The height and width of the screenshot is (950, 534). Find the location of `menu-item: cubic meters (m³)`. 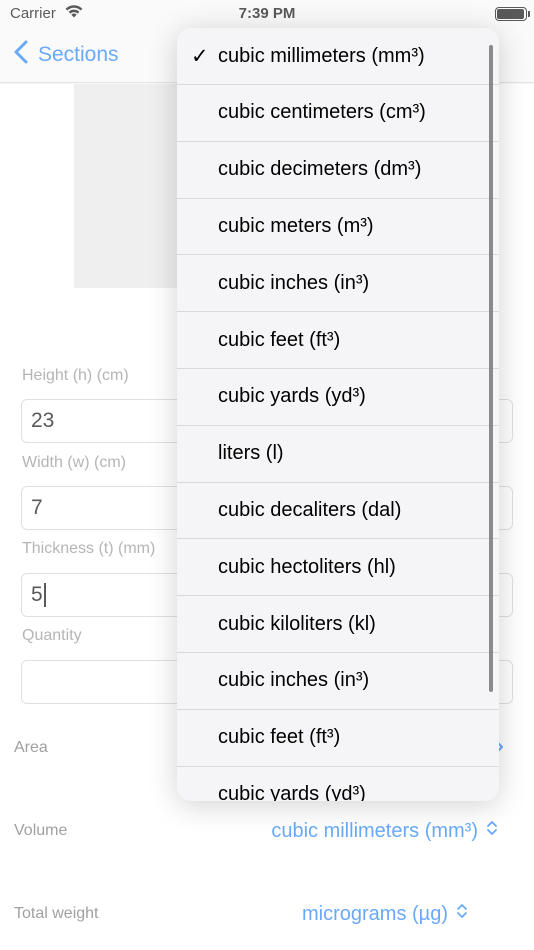

menu-item: cubic meters (m³) is located at coordinates (338, 227).